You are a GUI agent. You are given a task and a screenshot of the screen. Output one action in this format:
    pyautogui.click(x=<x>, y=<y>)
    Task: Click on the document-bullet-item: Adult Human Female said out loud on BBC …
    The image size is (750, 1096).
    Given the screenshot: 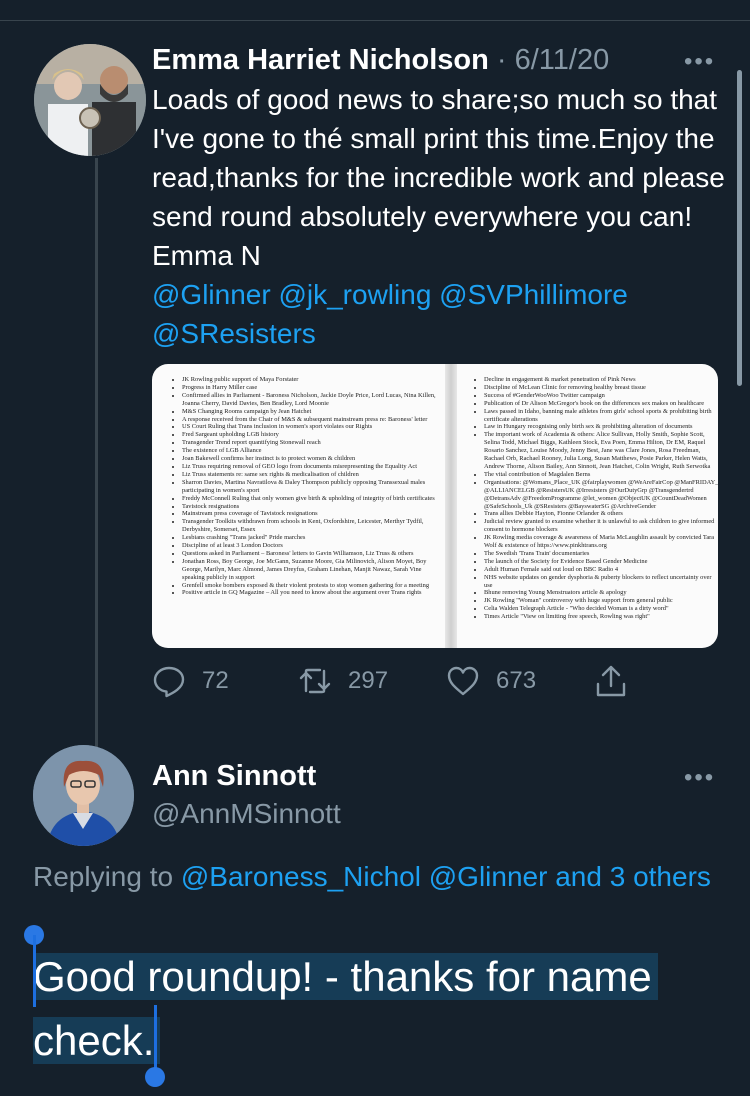 What is the action you would take?
    pyautogui.click(x=601, y=570)
    